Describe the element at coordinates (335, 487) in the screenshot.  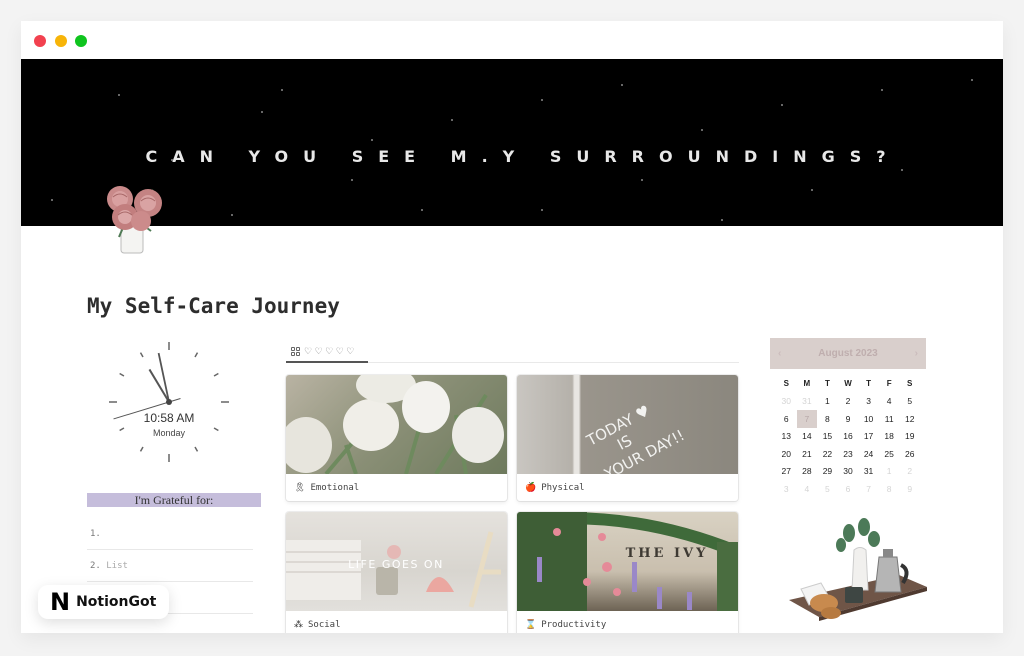
I see `card-title: Emotional` at that location.